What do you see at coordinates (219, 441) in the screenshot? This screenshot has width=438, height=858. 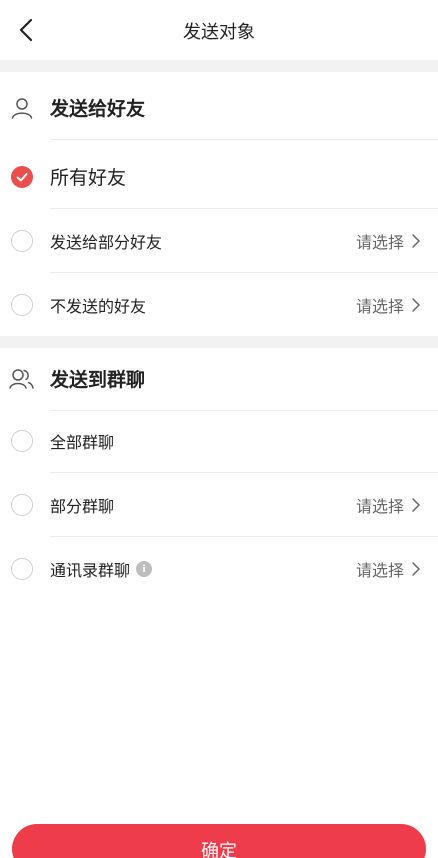 I see `option-all-groups: 全部群聊` at bounding box center [219, 441].